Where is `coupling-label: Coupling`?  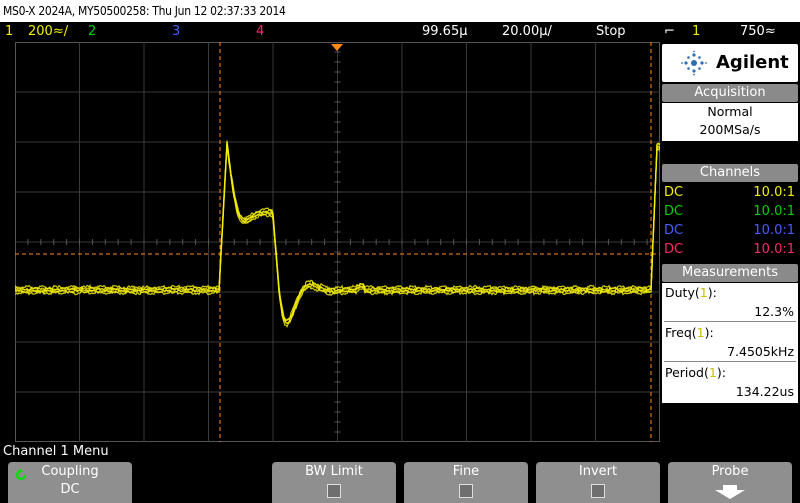
coupling-label: Coupling is located at coordinates (70, 471).